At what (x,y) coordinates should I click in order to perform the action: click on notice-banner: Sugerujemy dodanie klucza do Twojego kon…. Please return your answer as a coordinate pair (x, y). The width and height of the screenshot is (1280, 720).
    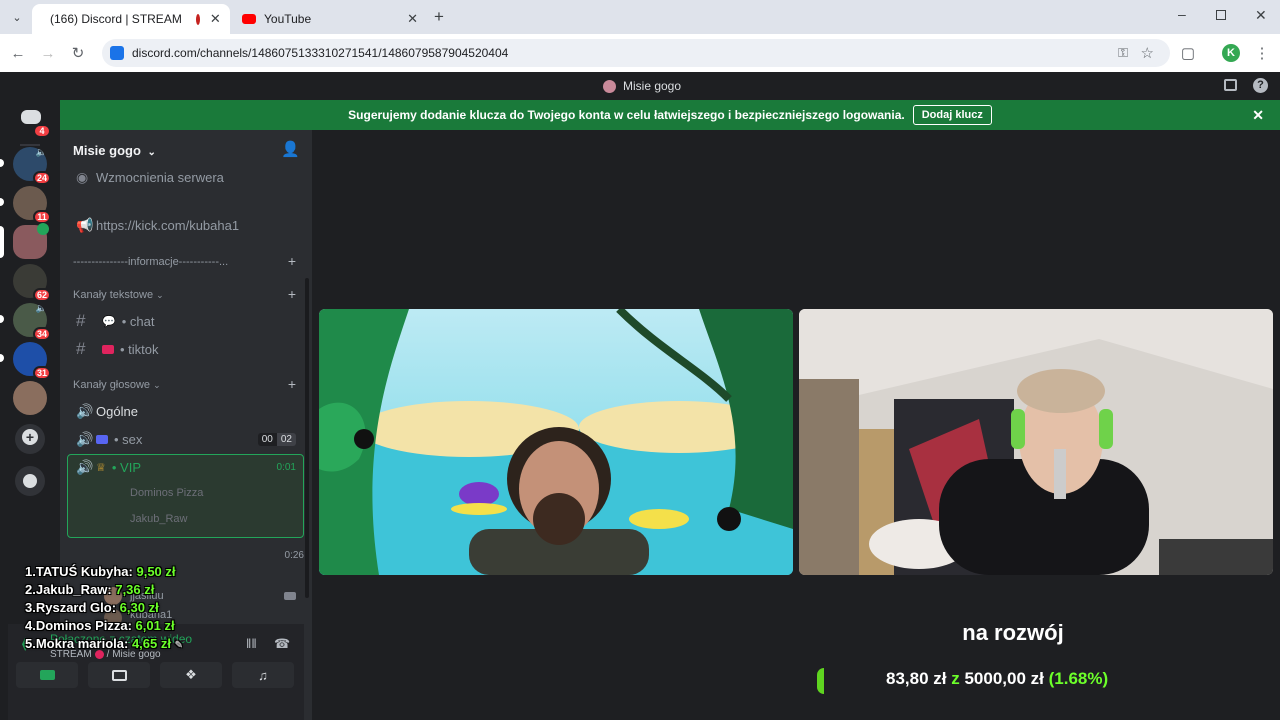
    Looking at the image, I should click on (670, 115).